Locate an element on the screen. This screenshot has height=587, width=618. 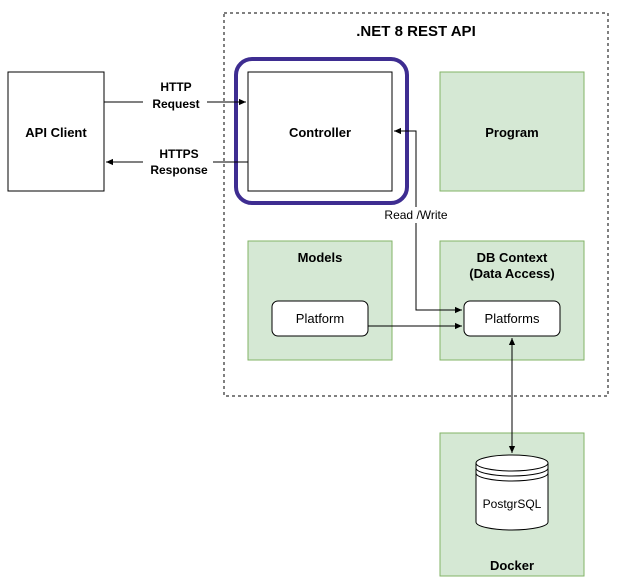
docker-label: Docker is located at coordinates (512, 565).